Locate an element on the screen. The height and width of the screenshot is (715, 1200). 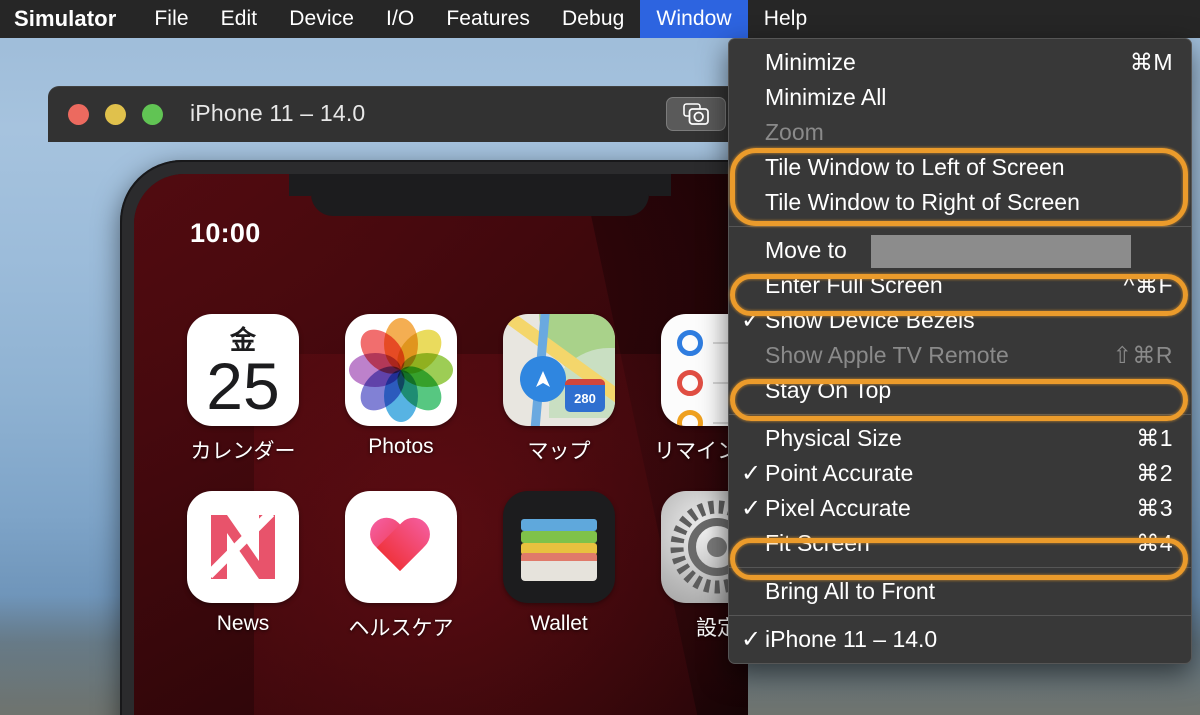
redaction-box is located at coordinates (1001, 251).